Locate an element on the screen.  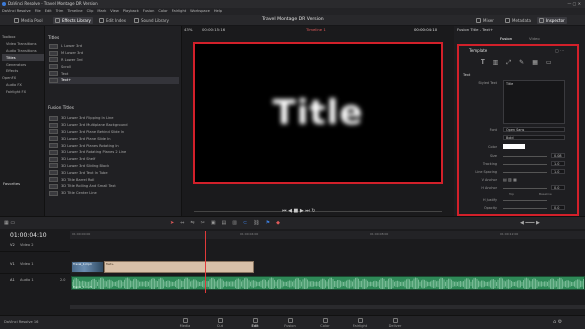
styled-text-field: Title is located at coordinates (534, 102).